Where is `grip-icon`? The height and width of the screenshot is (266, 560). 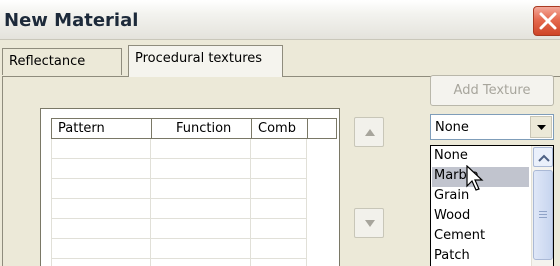 grip-icon is located at coordinates (543, 214).